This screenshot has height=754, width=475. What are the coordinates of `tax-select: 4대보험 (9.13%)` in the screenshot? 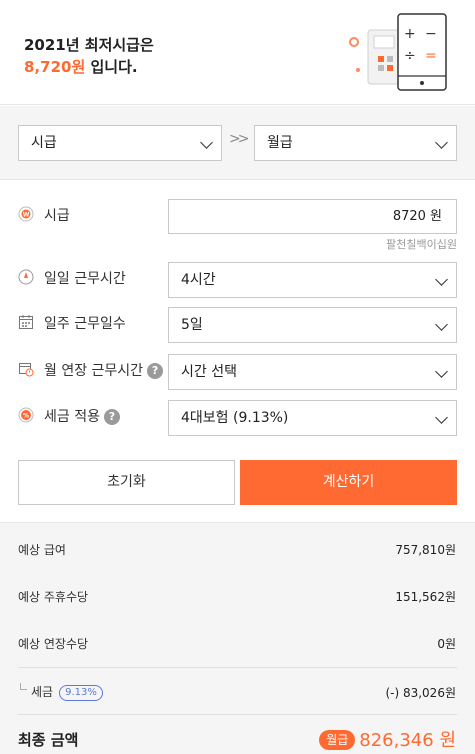 It's located at (312, 418).